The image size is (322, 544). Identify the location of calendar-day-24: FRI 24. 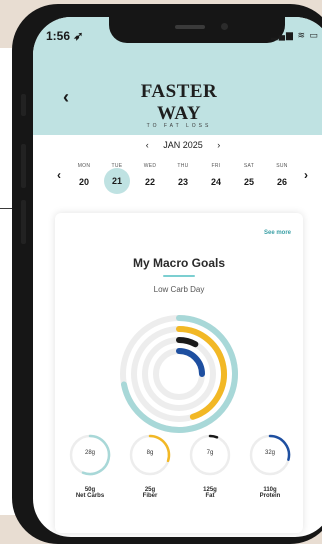
(216, 175).